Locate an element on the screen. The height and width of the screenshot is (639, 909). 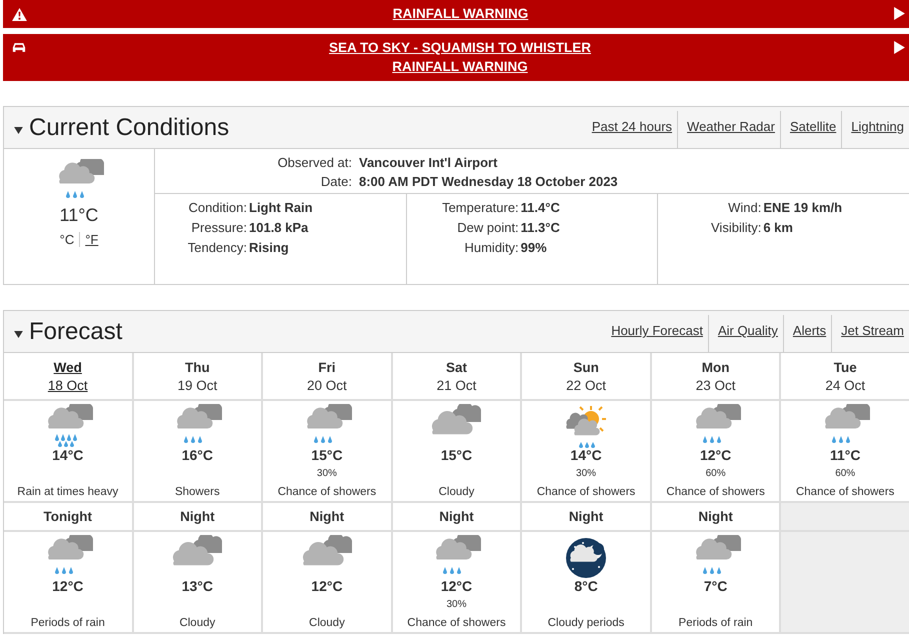
header-link: Jet Stream is located at coordinates (870, 333).